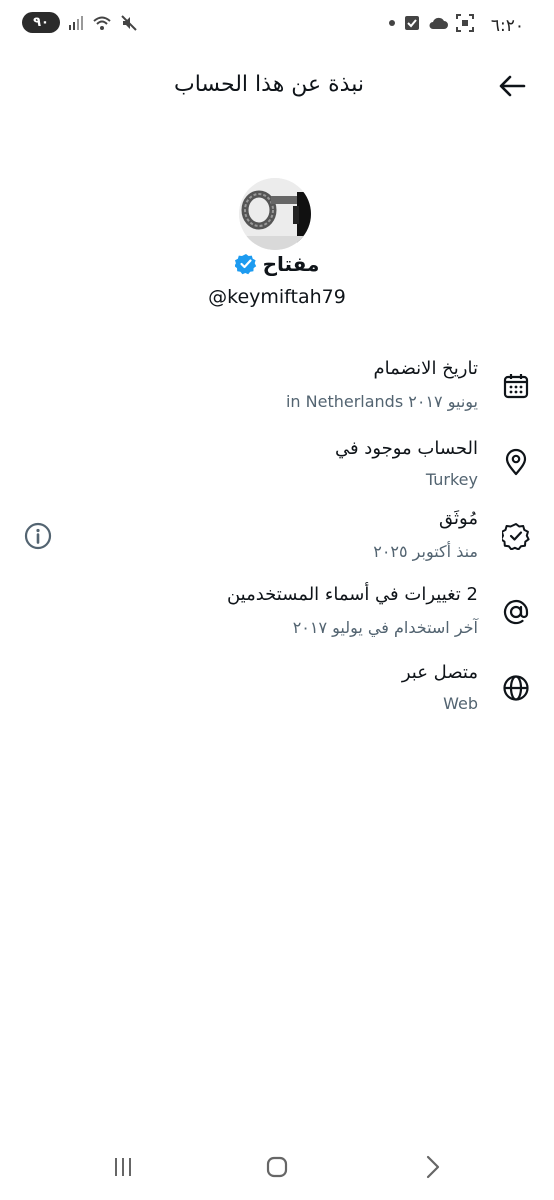 The height and width of the screenshot is (1200, 554). I want to click on avatar, so click(275, 214).